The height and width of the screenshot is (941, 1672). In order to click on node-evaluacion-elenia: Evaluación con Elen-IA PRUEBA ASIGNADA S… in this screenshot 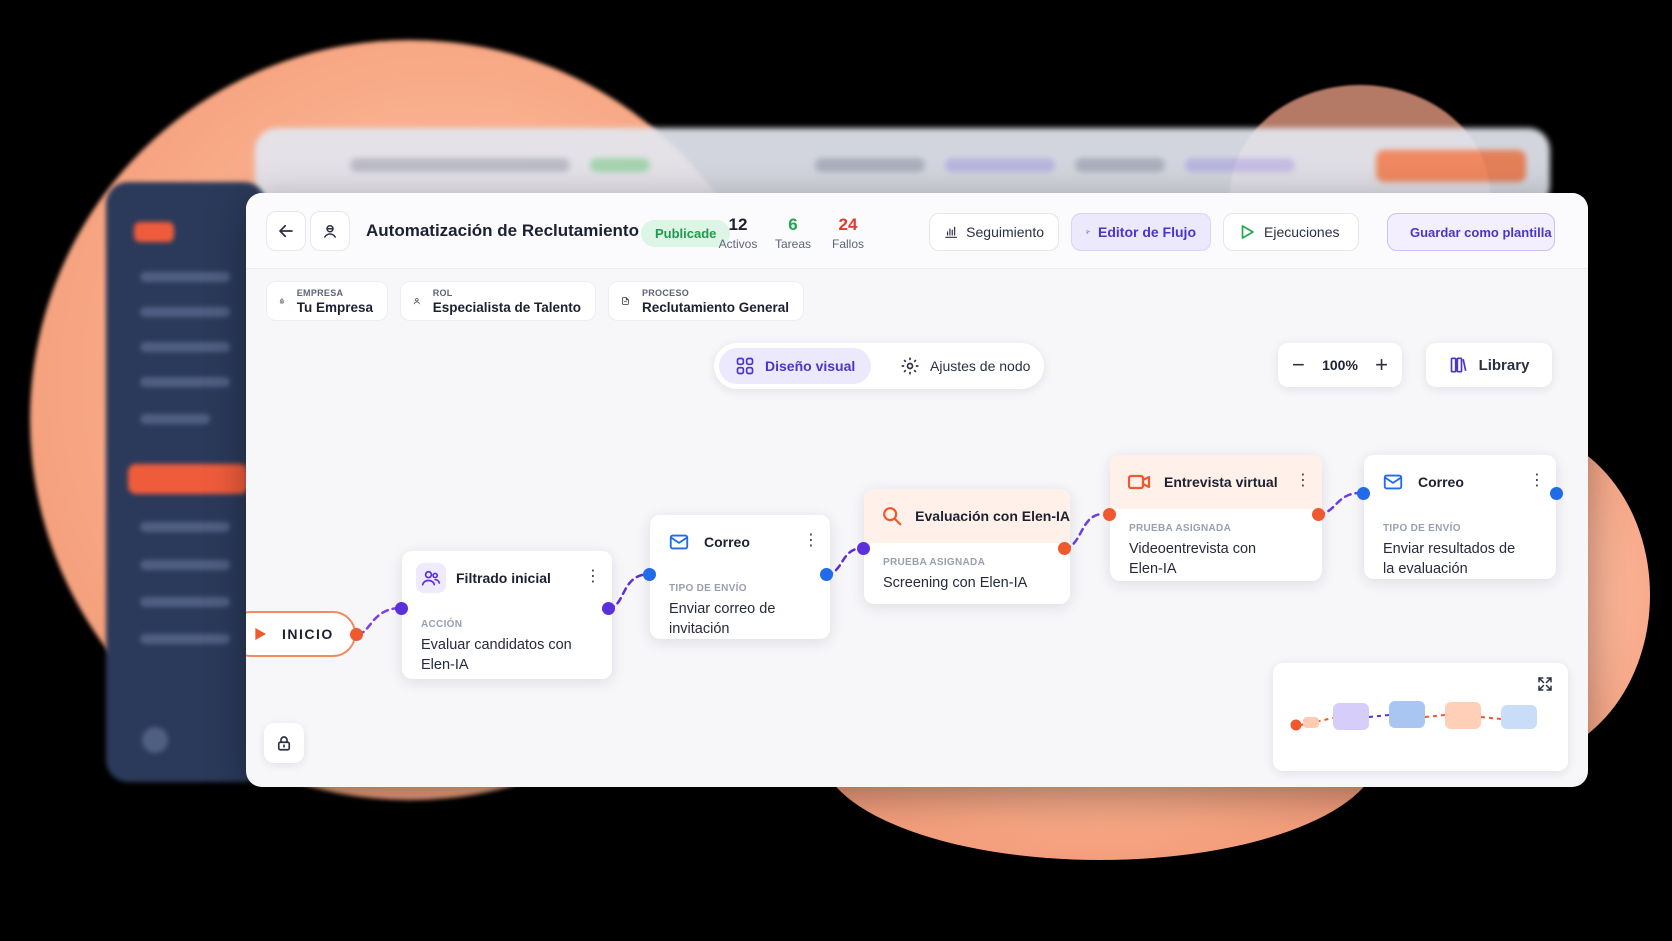, I will do `click(967, 546)`.